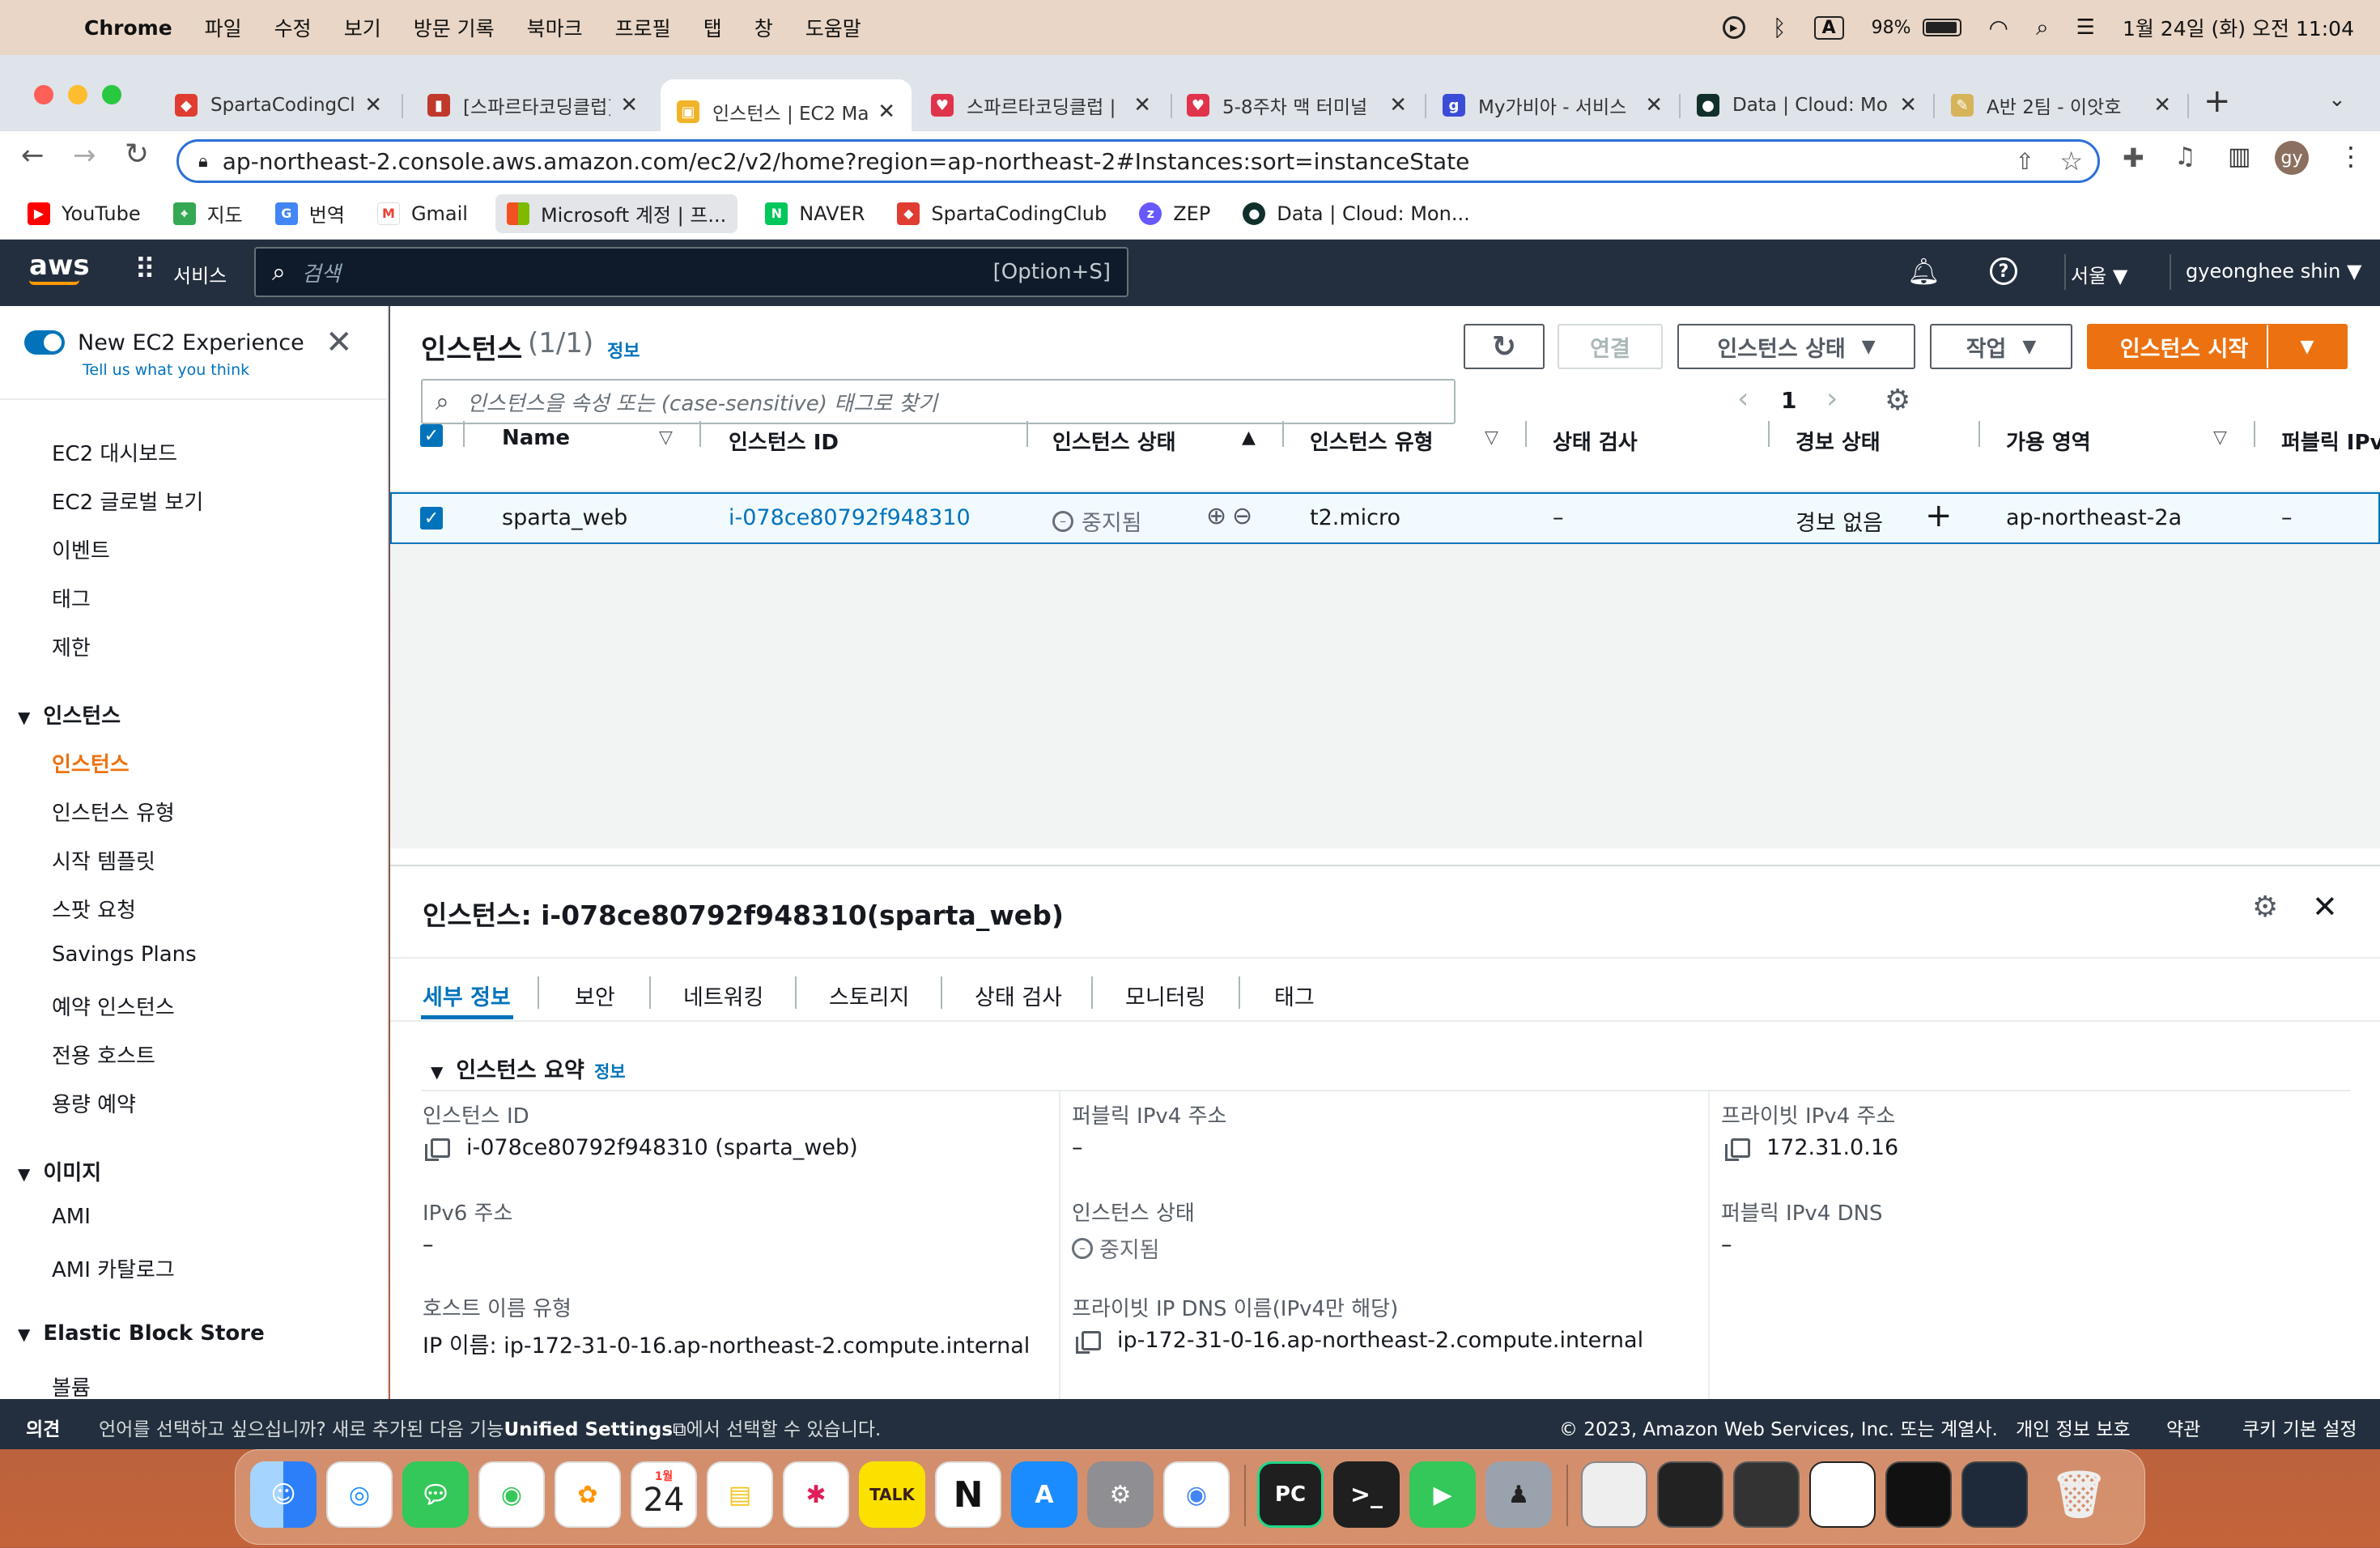 Image resolution: width=2380 pixels, height=1548 pixels. Describe the element at coordinates (1175, 214) in the screenshot. I see `bookmark-zep: z ZEP` at that location.